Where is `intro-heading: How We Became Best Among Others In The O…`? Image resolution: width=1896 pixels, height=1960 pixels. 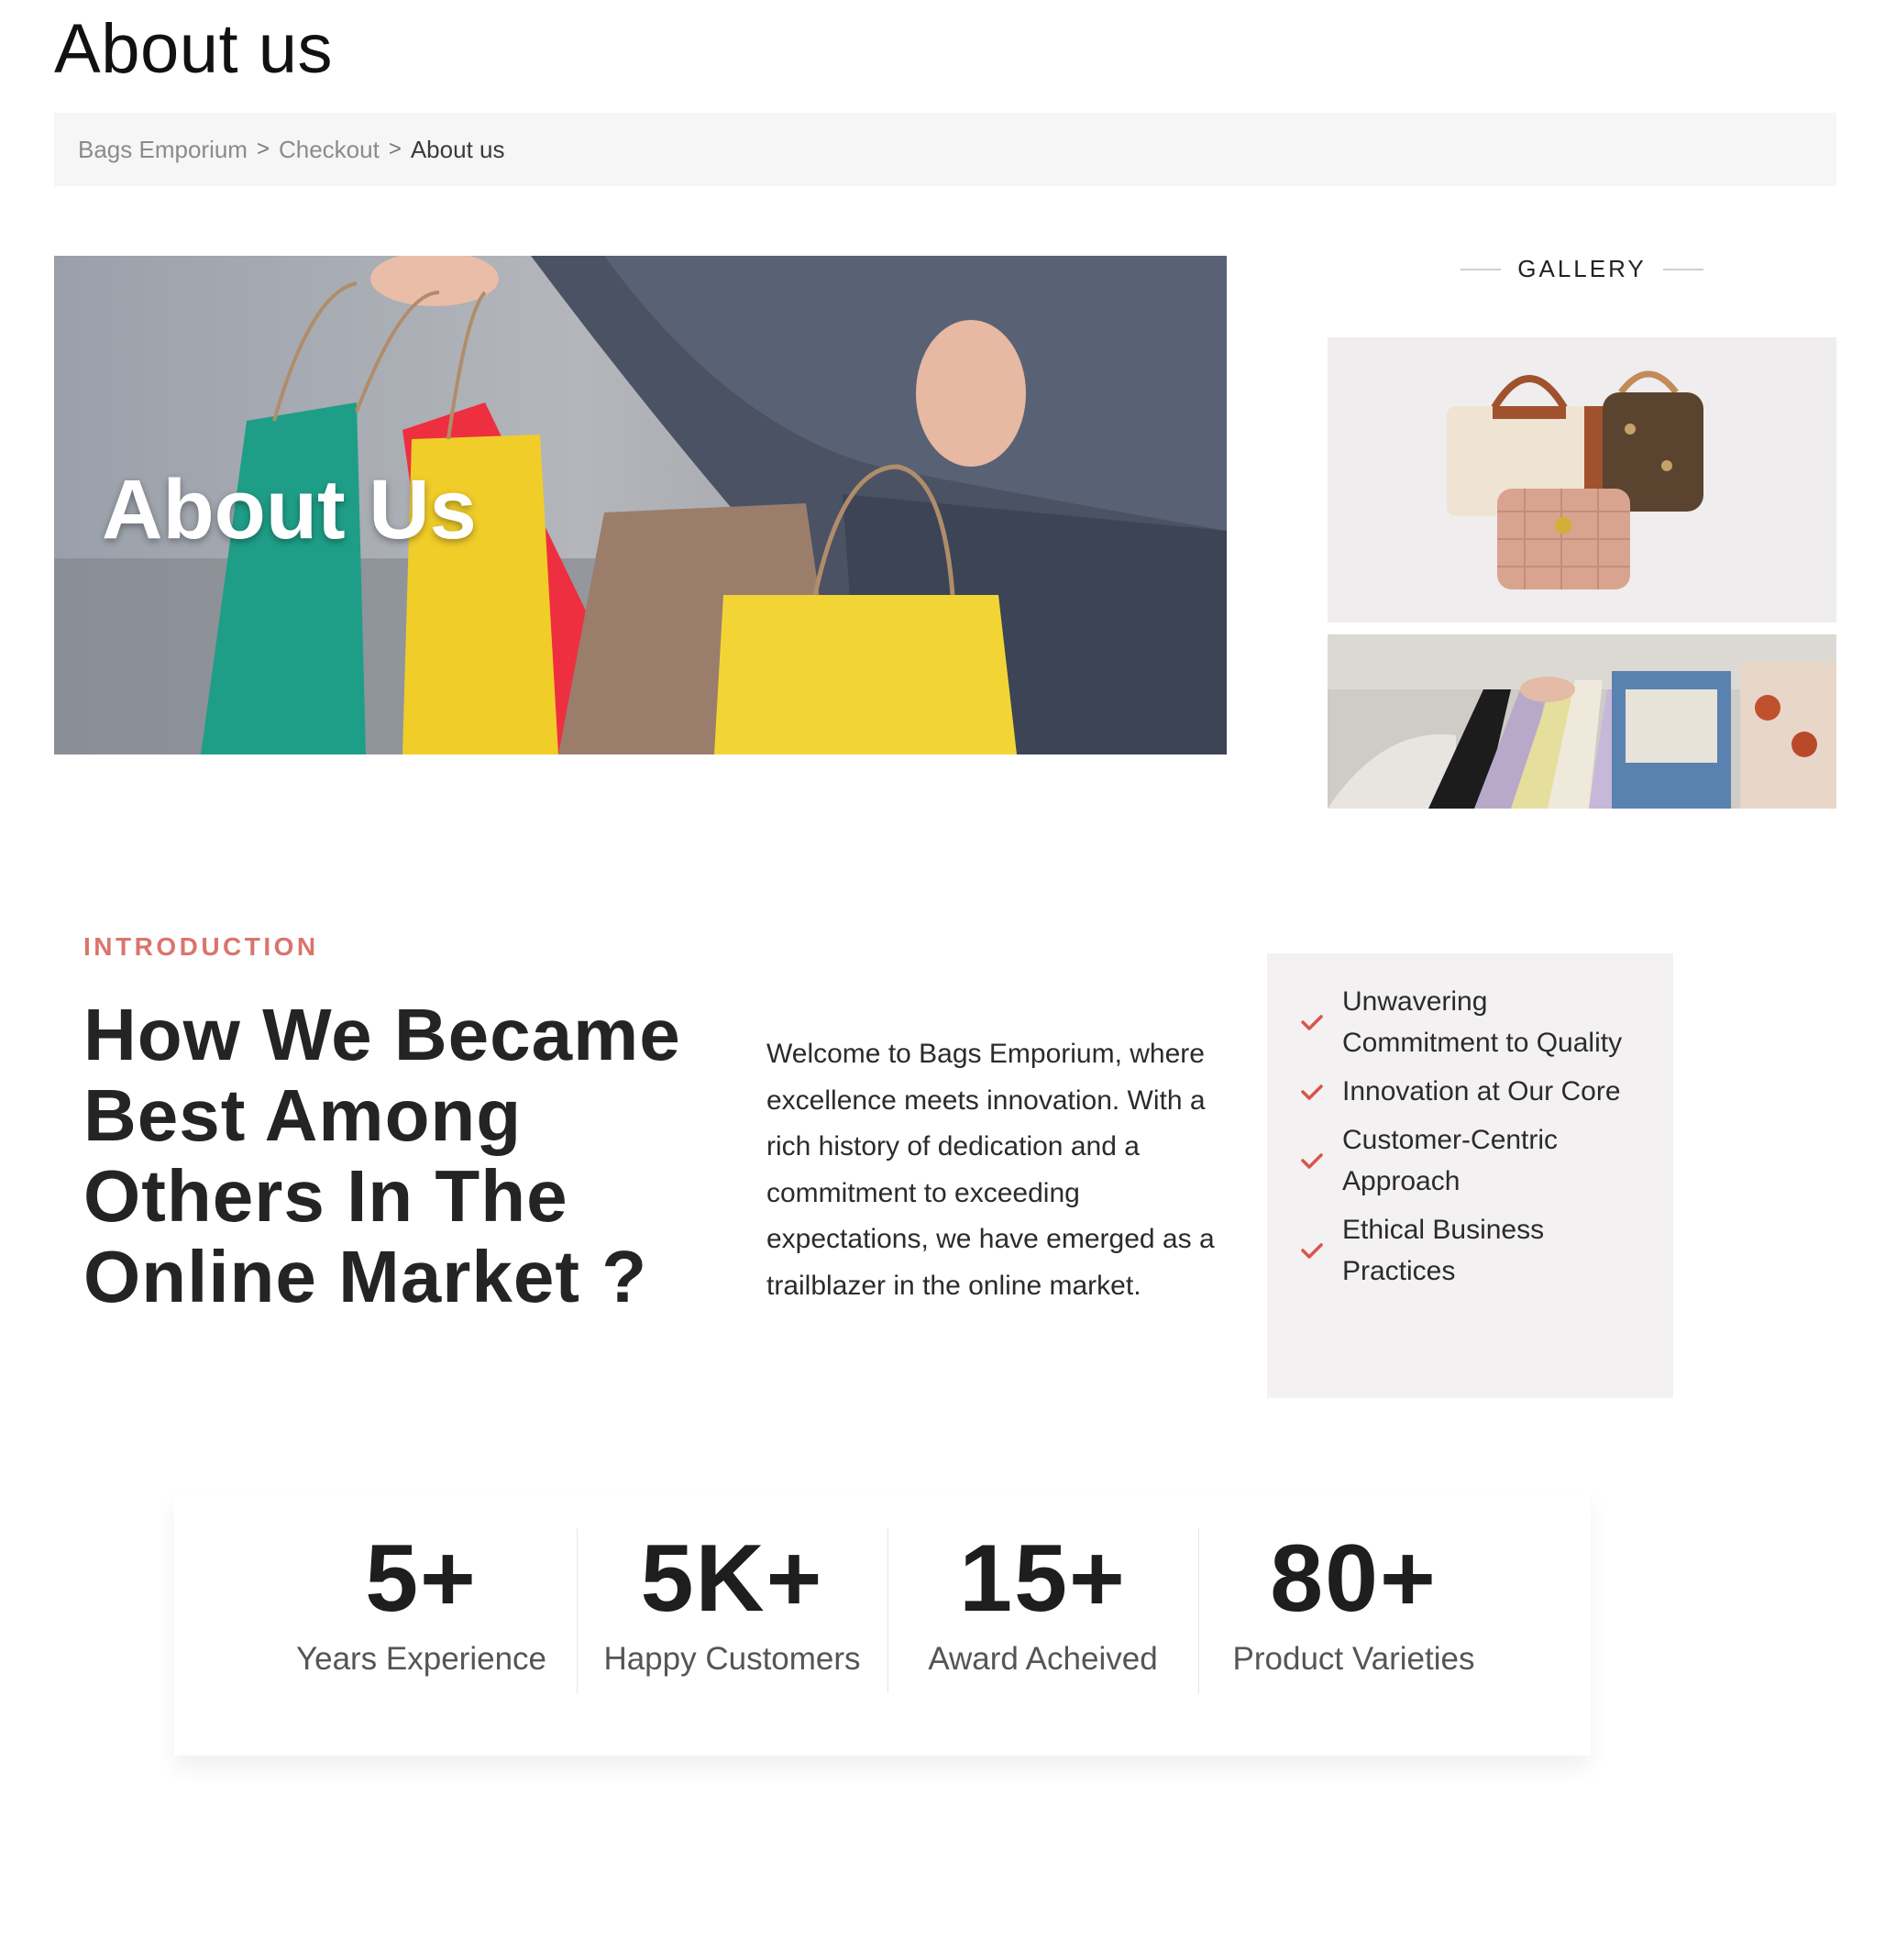
intro-heading: How We Became Best Among Others In The O… is located at coordinates (382, 1155).